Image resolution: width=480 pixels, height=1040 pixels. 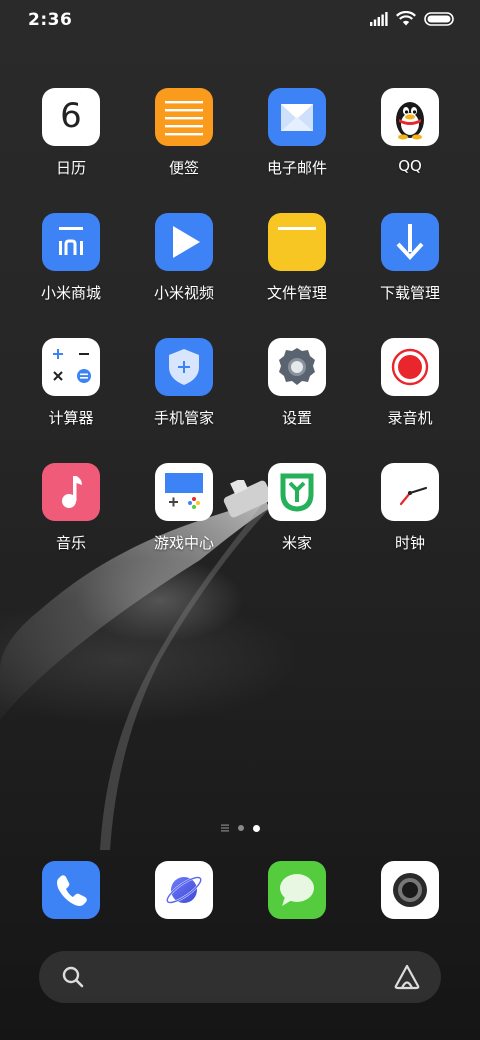 I want to click on calendar-icon: 6, so click(x=71, y=117).